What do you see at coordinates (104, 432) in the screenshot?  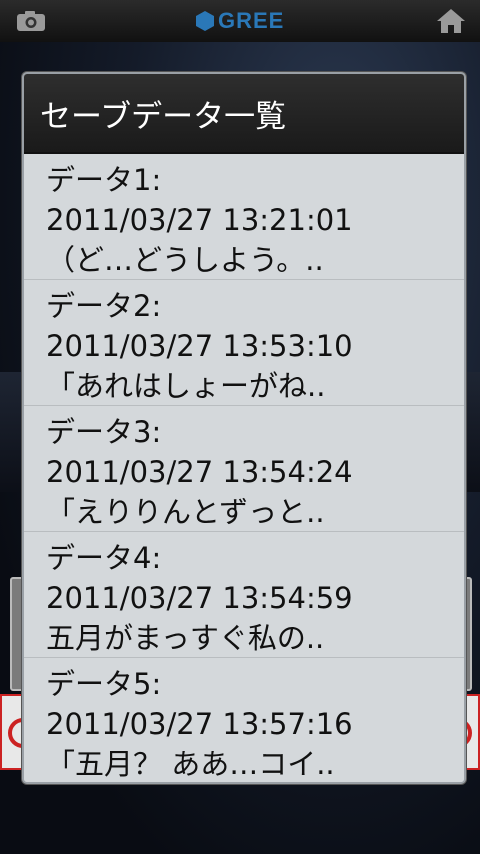 I see `save-slot-label: データ3:` at bounding box center [104, 432].